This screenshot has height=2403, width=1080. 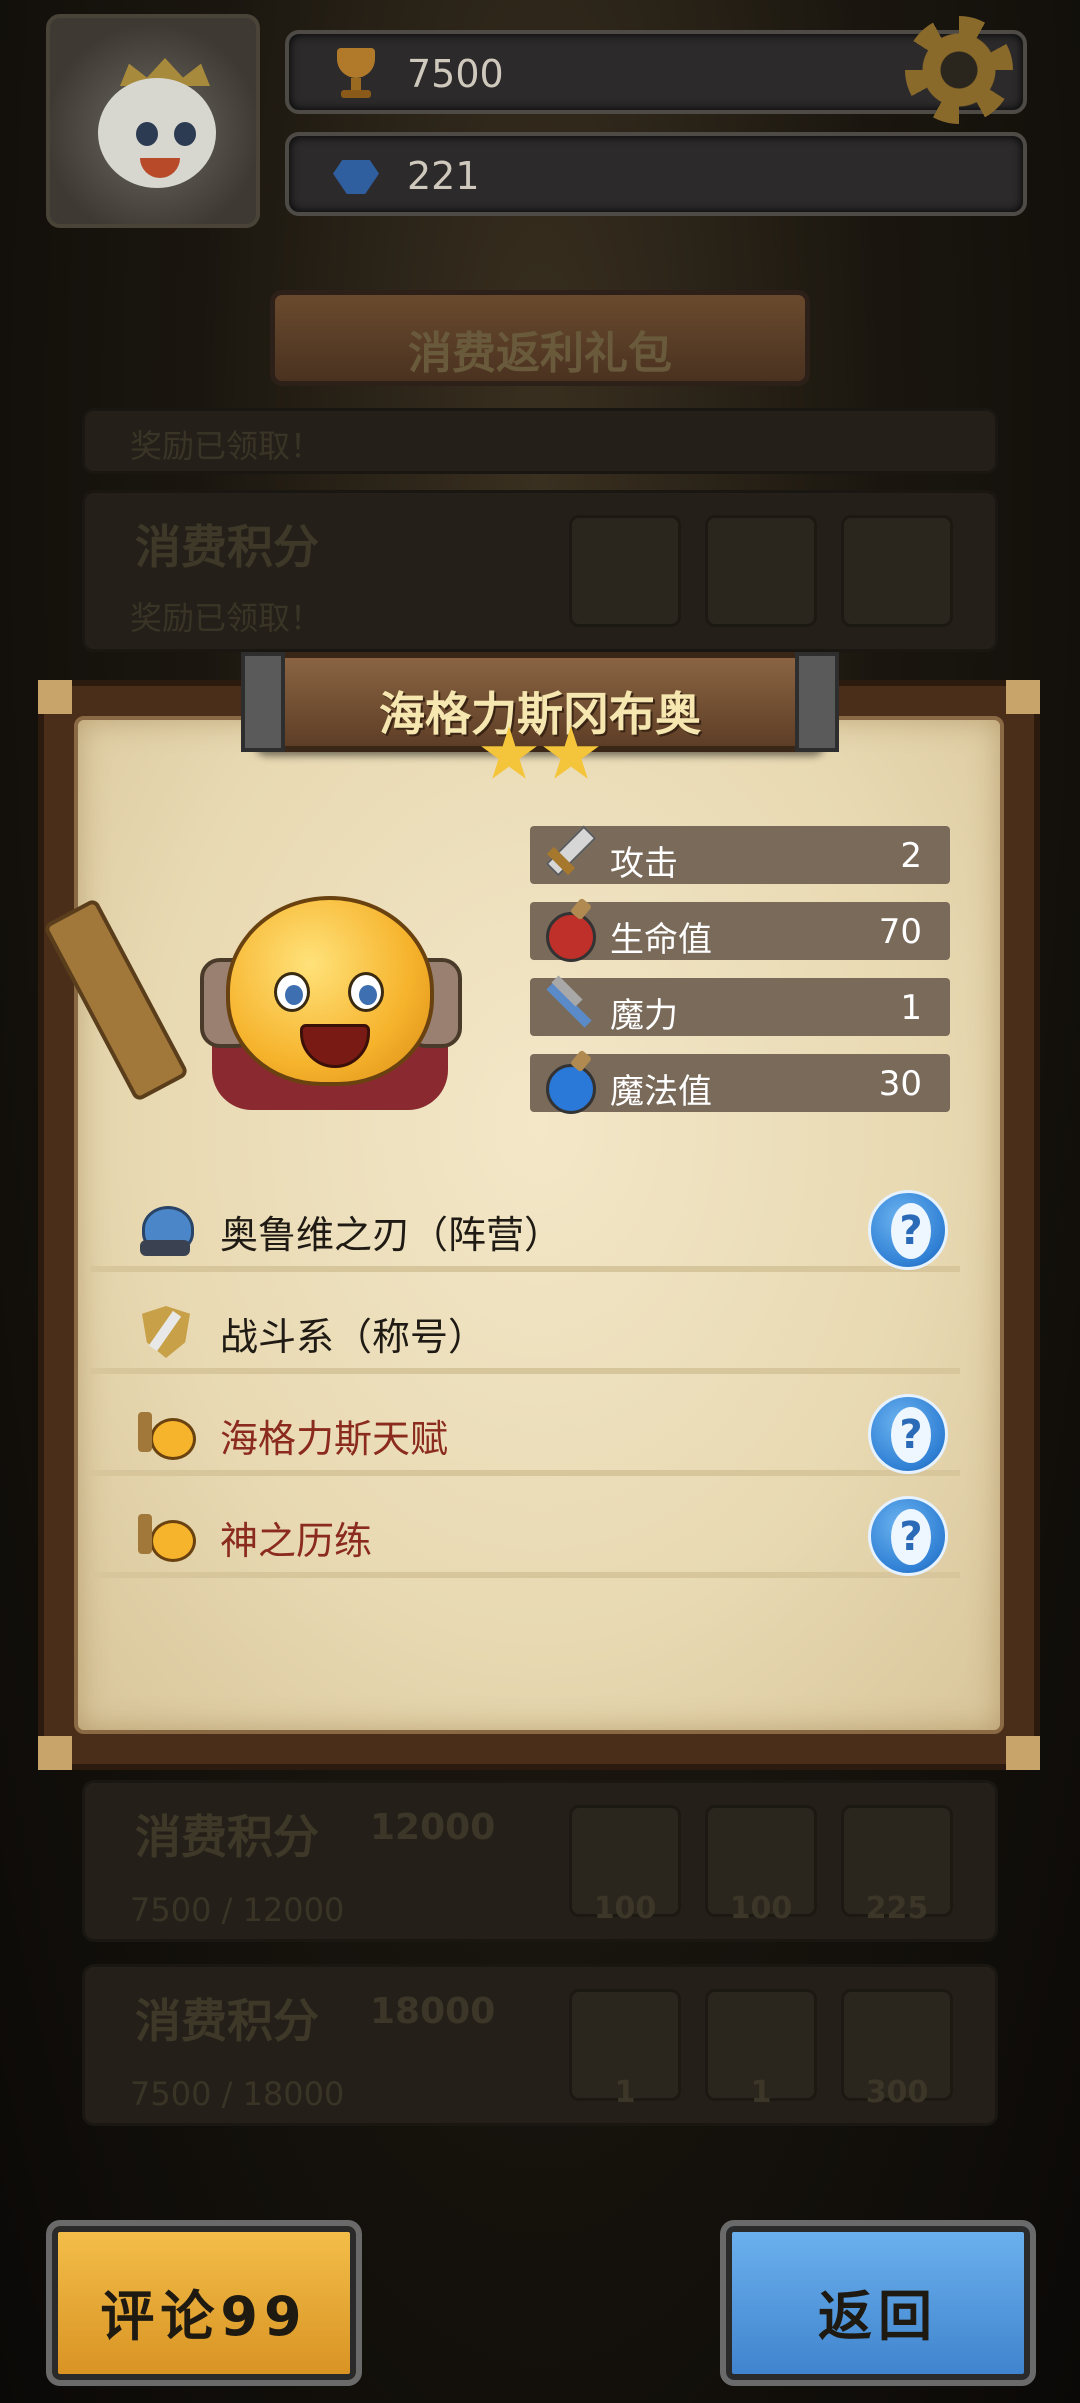 I want to click on stat-label: 攻击, so click(x=644, y=864).